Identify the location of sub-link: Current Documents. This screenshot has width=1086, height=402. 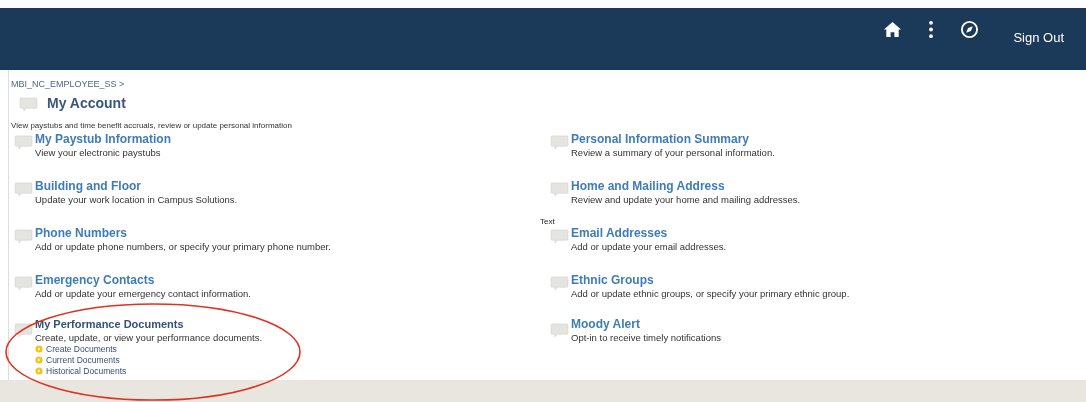
(77, 360).